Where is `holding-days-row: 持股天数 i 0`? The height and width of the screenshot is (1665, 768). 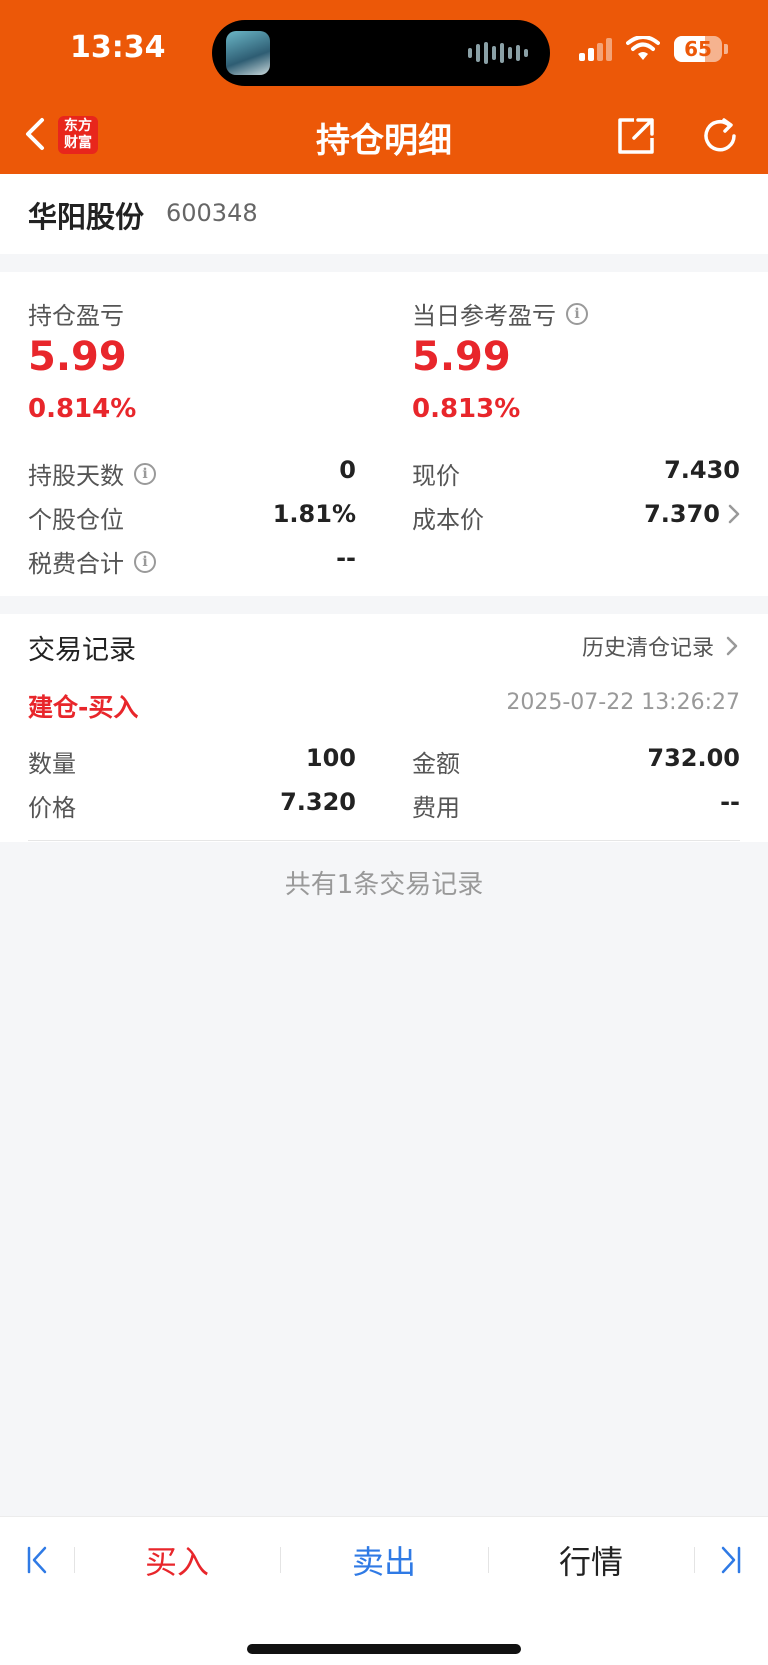 holding-days-row: 持股天数 i 0 is located at coordinates (192, 473).